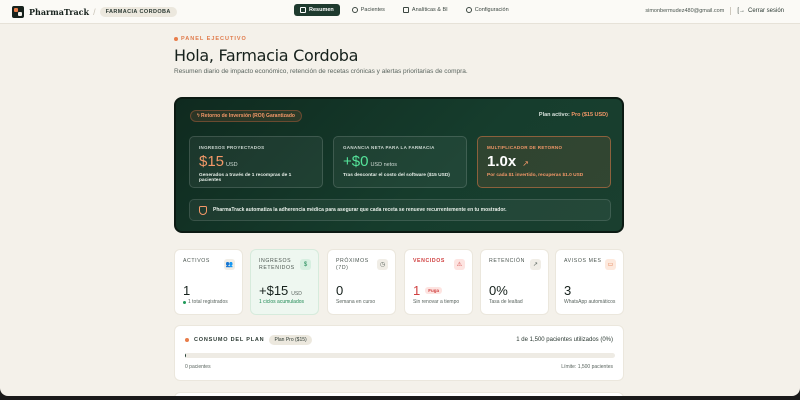 Image resolution: width=800 pixels, height=400 pixels. What do you see at coordinates (321, 10) in the screenshot?
I see `tab-label: Resumen` at bounding box center [321, 10].